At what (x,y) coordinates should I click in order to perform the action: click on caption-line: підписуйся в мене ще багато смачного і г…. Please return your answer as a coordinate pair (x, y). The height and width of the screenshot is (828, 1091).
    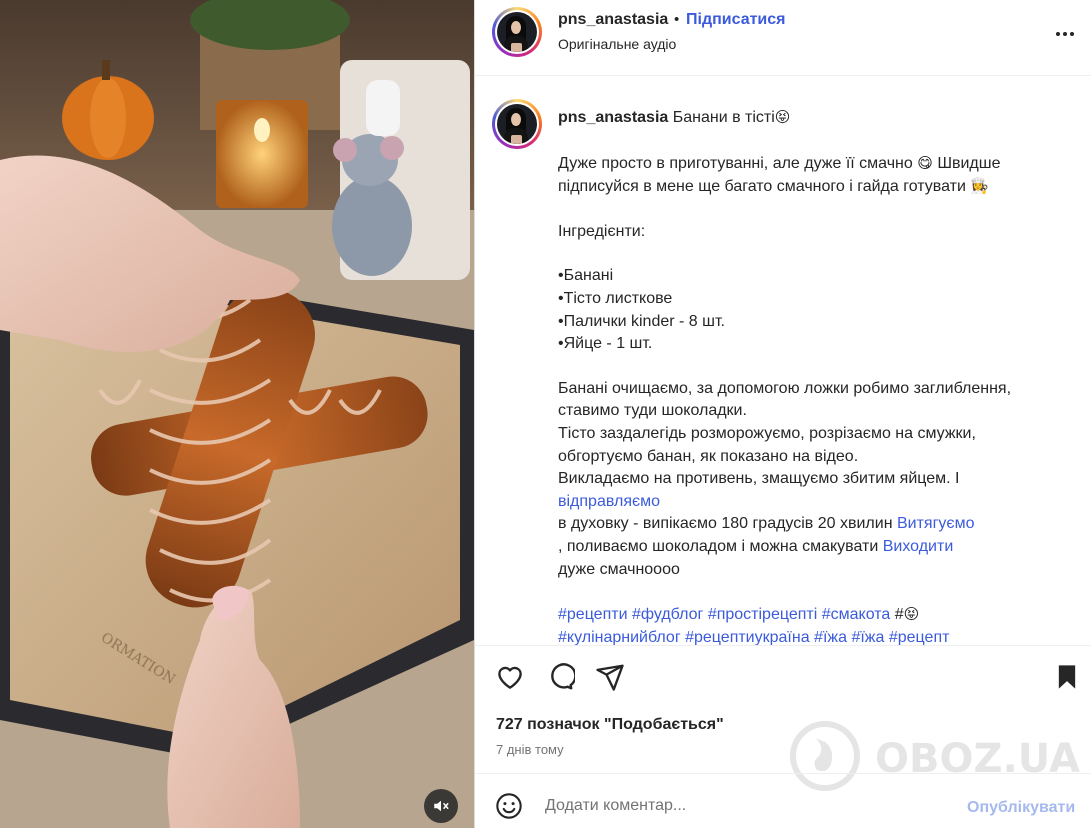
    Looking at the image, I should click on (764, 187).